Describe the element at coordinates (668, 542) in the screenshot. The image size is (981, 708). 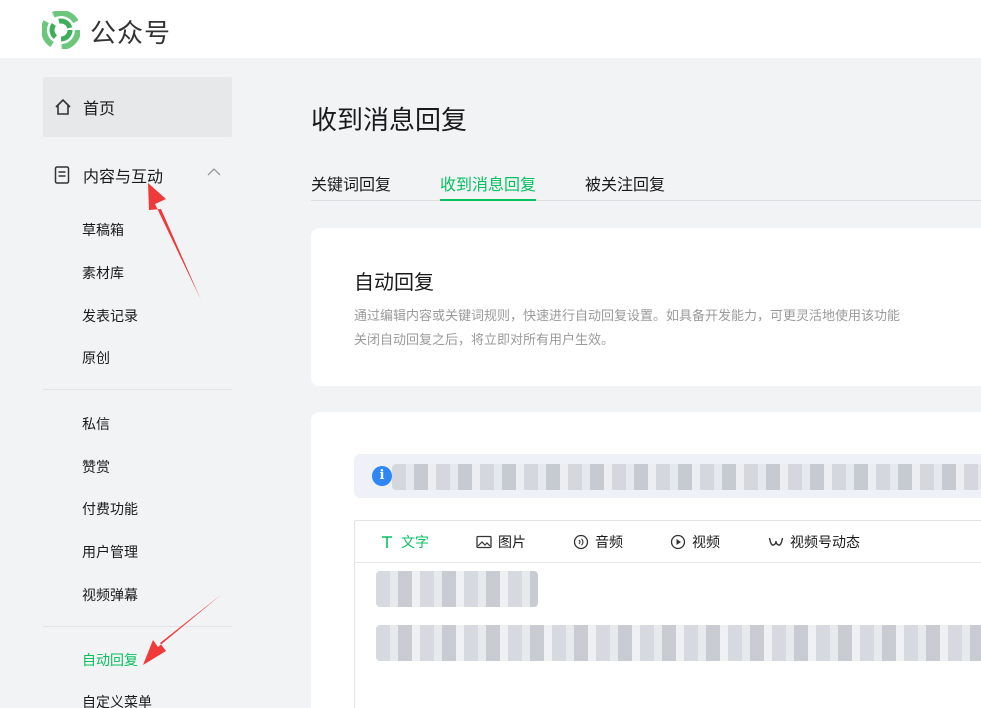
I see `content-type-tabs: 文字 图片 音频 视频 视频号动态` at that location.